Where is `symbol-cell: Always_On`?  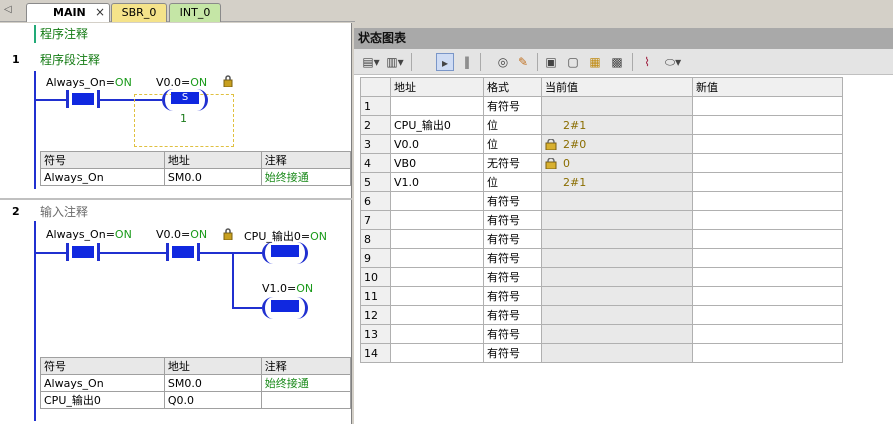 symbol-cell: Always_On is located at coordinates (102, 383).